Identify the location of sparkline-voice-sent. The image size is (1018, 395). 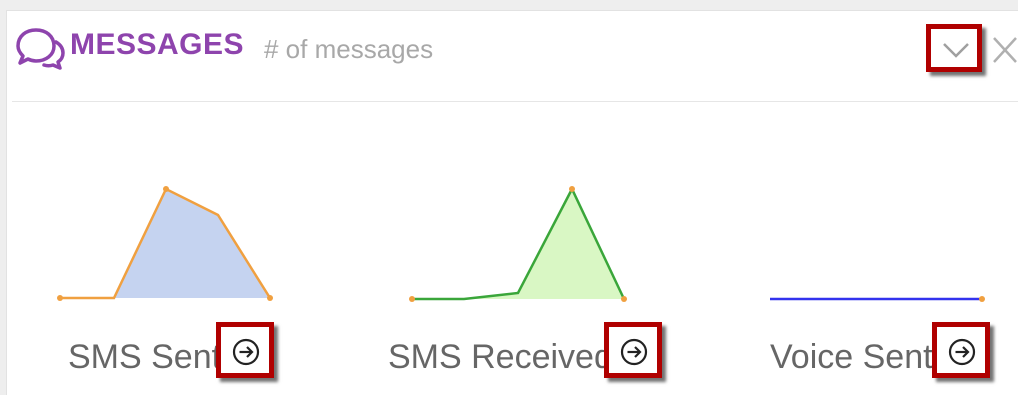
(877, 299).